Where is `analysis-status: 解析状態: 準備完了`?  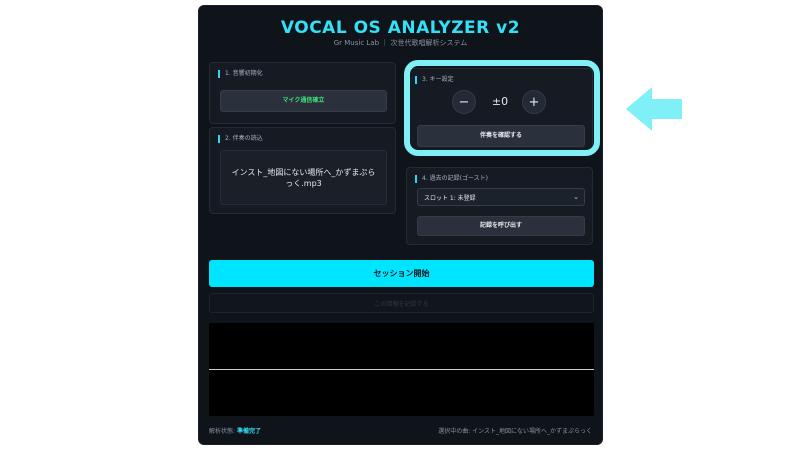
analysis-status: 解析状態: 準備完了 is located at coordinates (235, 430).